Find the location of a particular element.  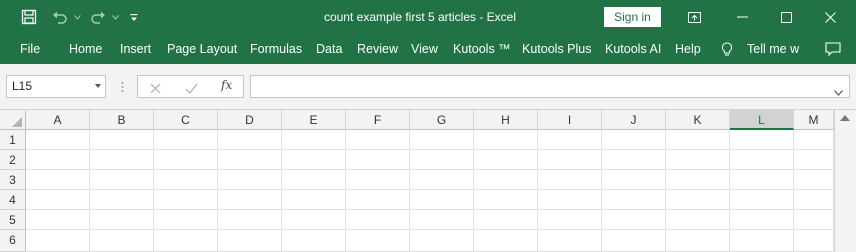

row-header-4: 4 is located at coordinates (13, 200).